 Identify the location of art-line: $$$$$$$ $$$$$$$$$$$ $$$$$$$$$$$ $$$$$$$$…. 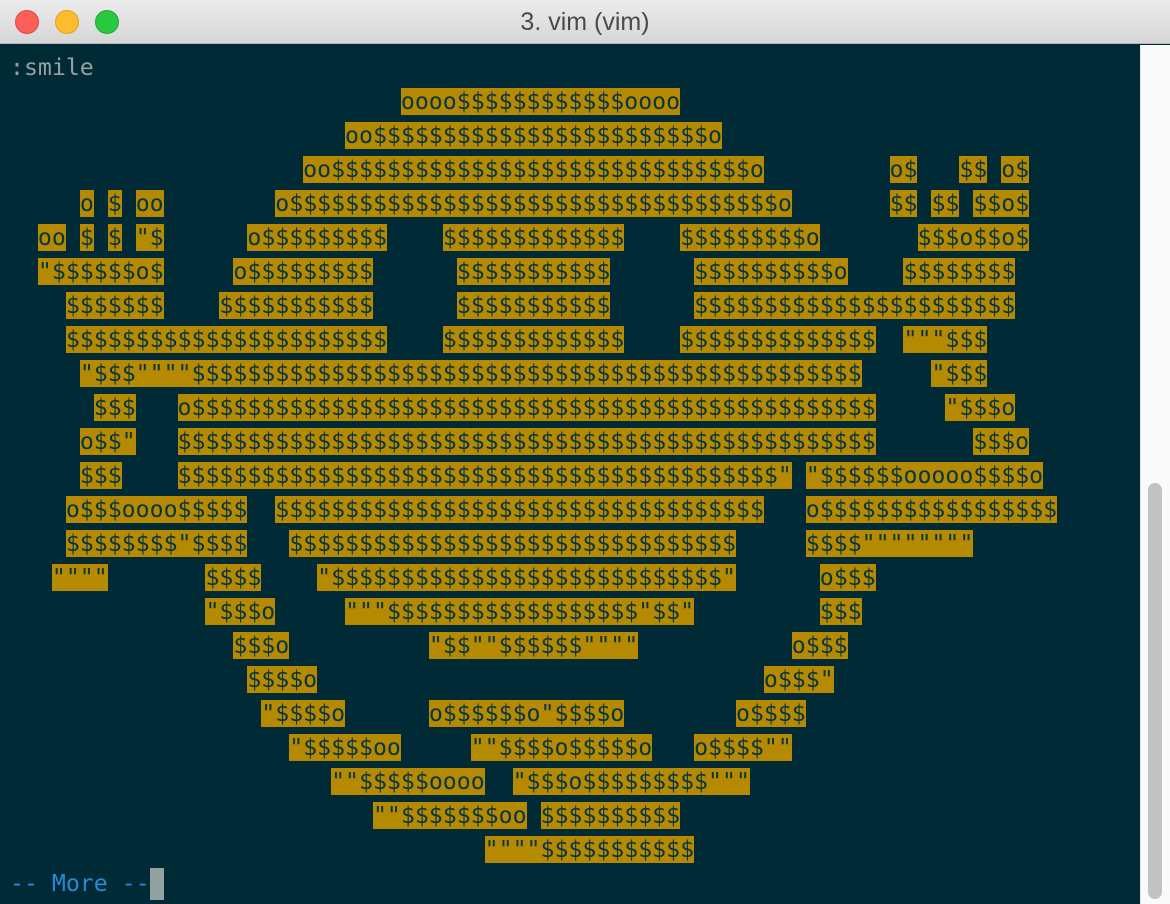
(540, 305).